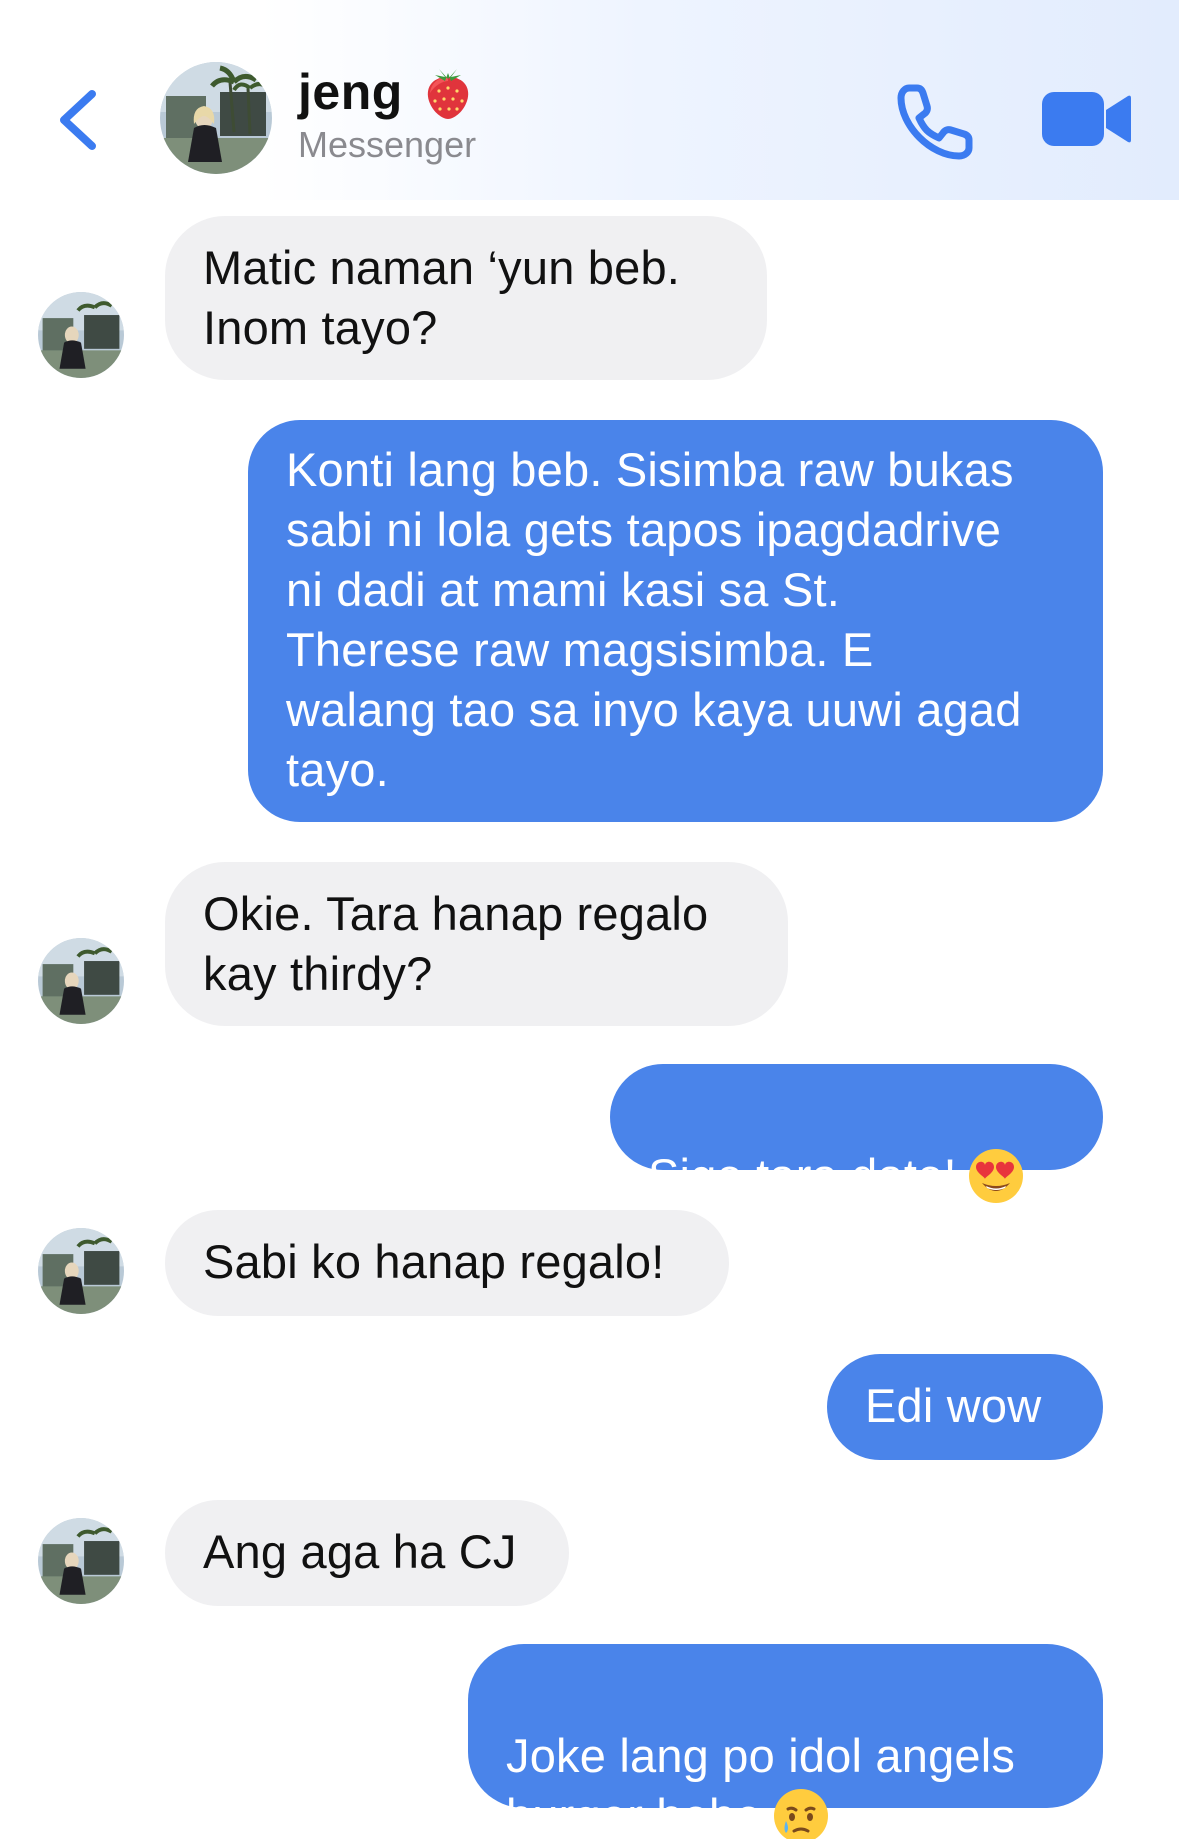 The height and width of the screenshot is (1839, 1179). I want to click on message-bubble-outgoing: Joke lang po idol angels burger bebe, so click(785, 1741).